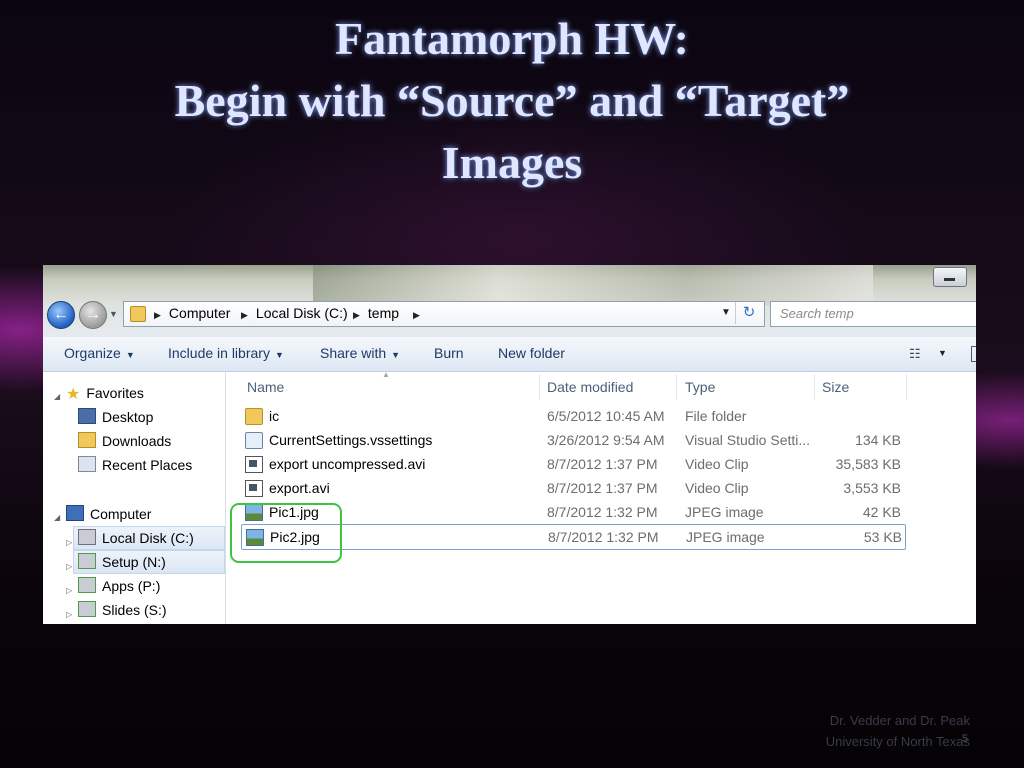 This screenshot has height=768, width=1024. Describe the element at coordinates (254, 416) in the screenshot. I see `folder-icon` at that location.